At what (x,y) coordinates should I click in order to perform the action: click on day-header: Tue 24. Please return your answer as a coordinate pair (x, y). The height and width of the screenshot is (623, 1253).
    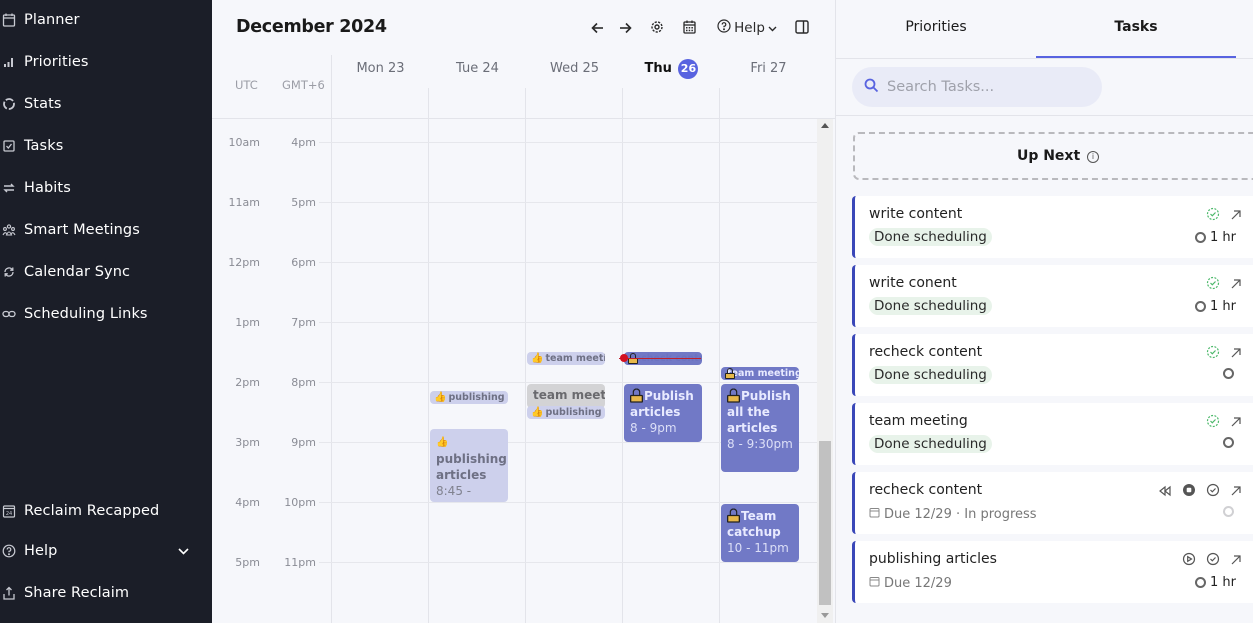
    Looking at the image, I should click on (477, 68).